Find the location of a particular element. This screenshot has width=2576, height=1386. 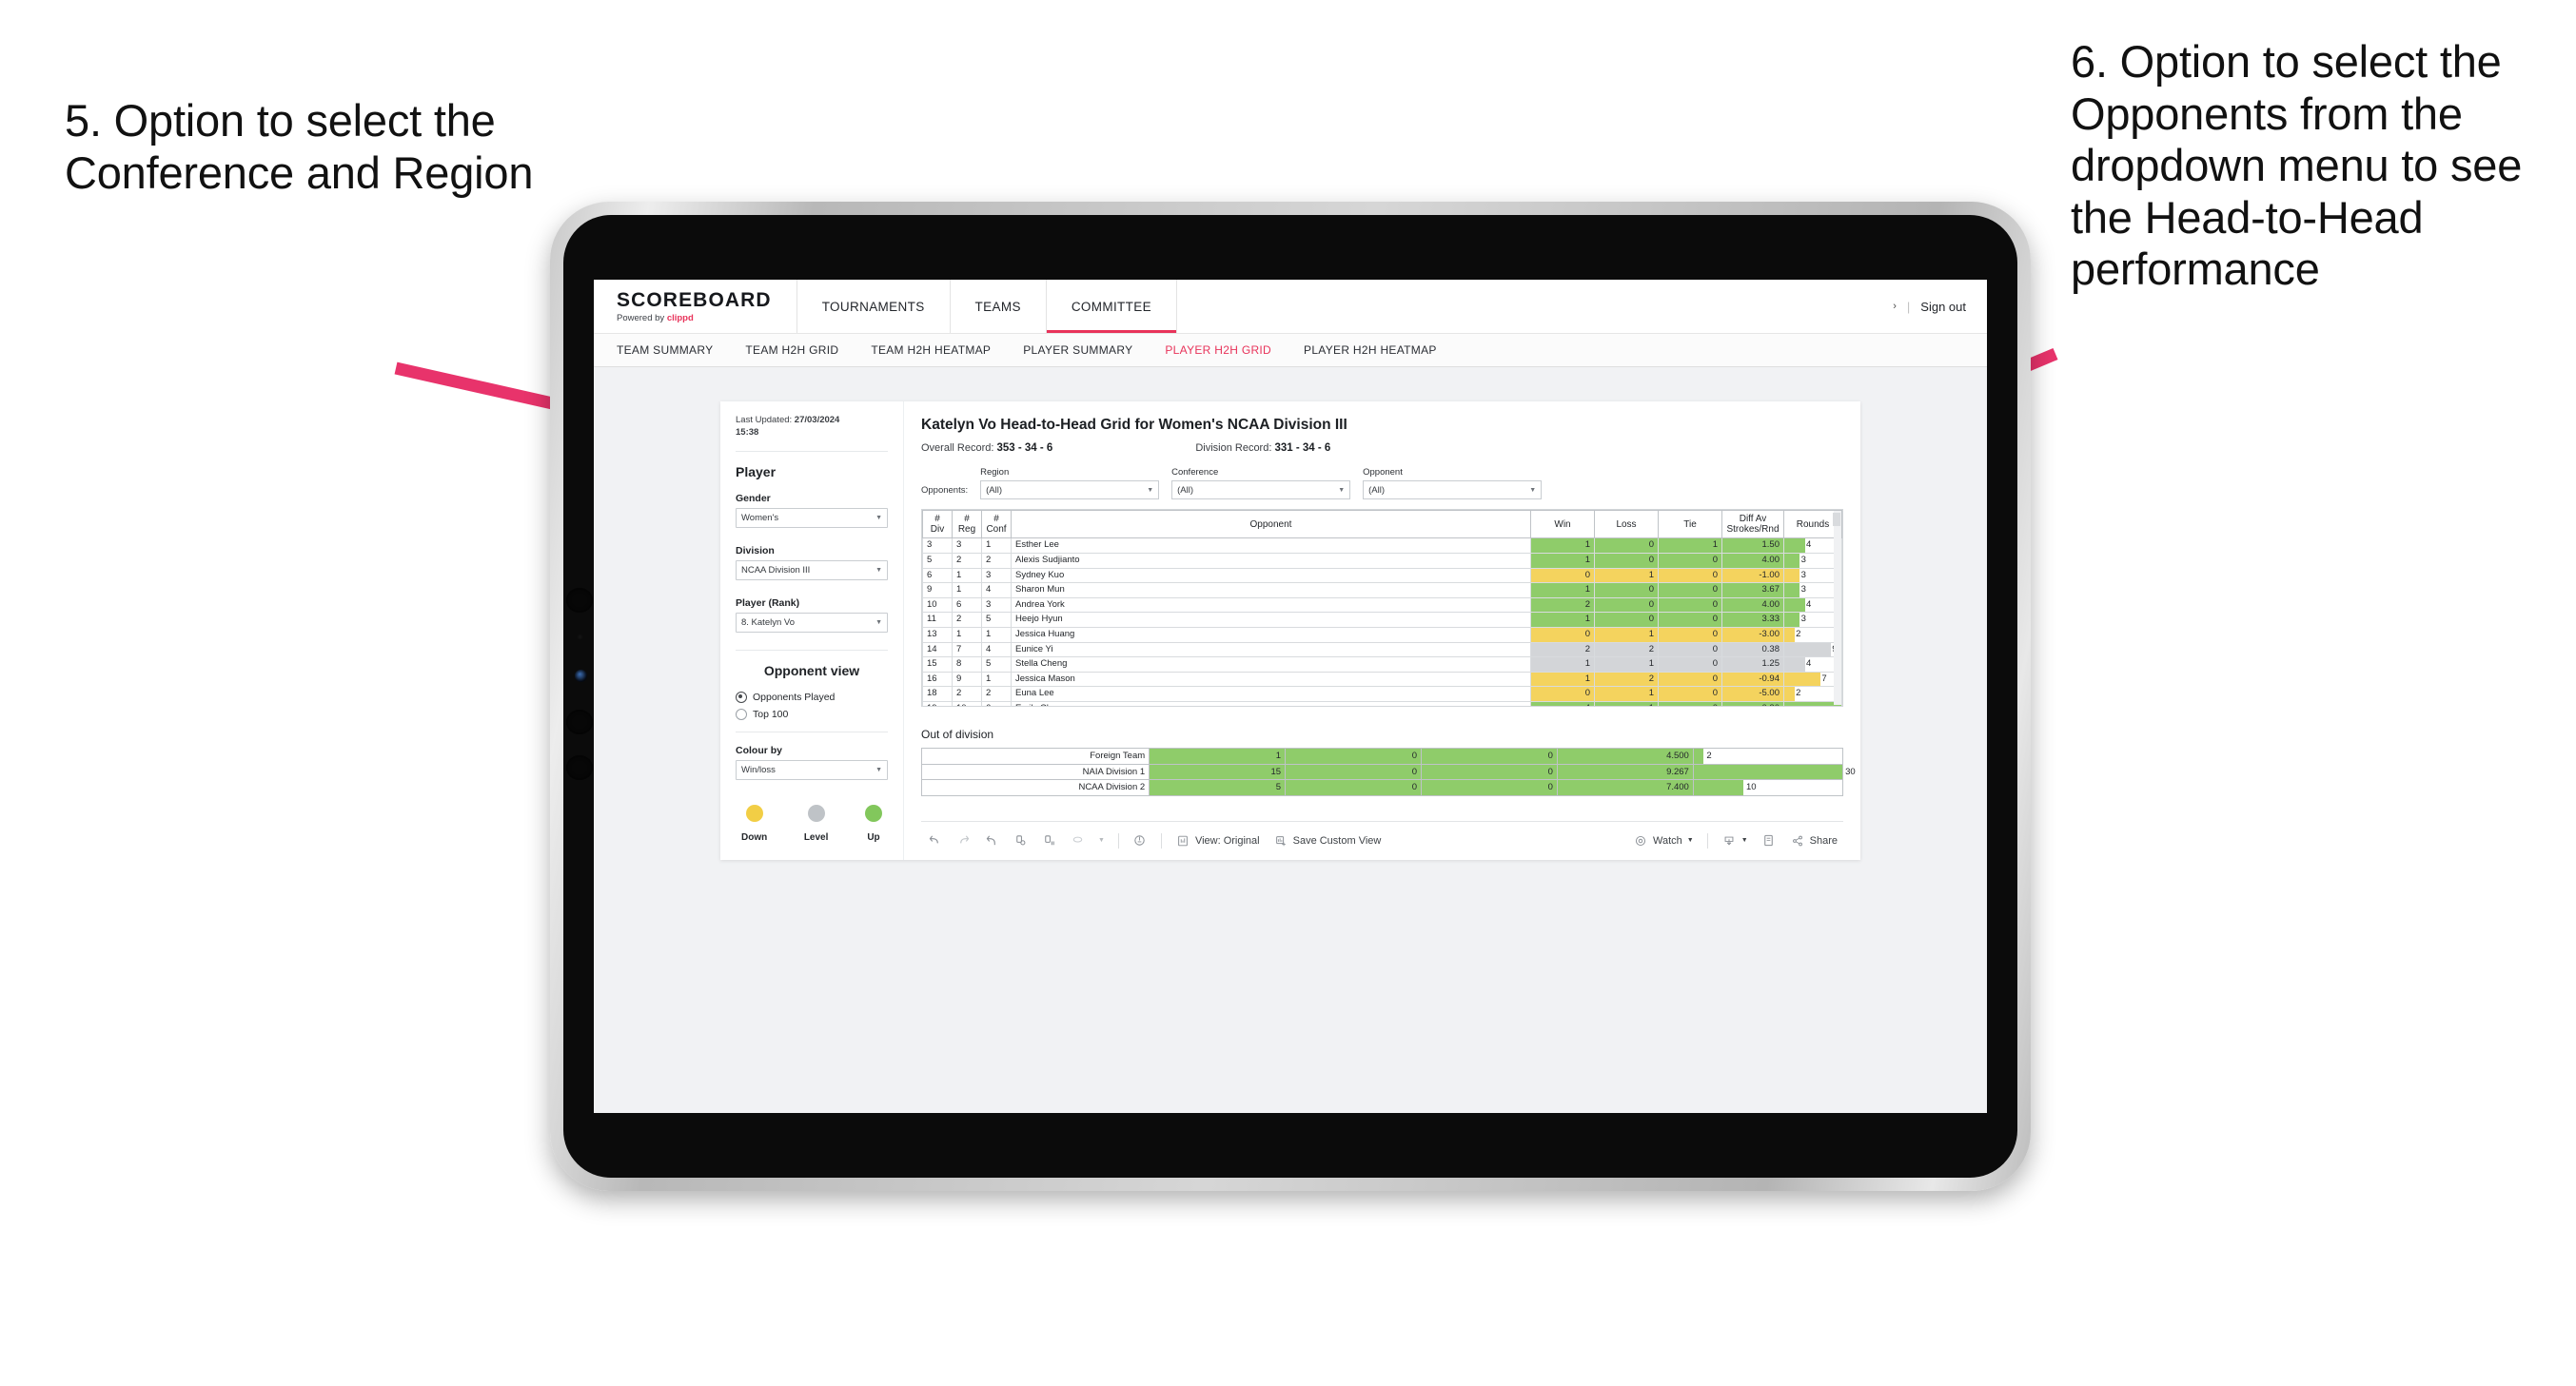

table-scrollbar is located at coordinates (1837, 608).